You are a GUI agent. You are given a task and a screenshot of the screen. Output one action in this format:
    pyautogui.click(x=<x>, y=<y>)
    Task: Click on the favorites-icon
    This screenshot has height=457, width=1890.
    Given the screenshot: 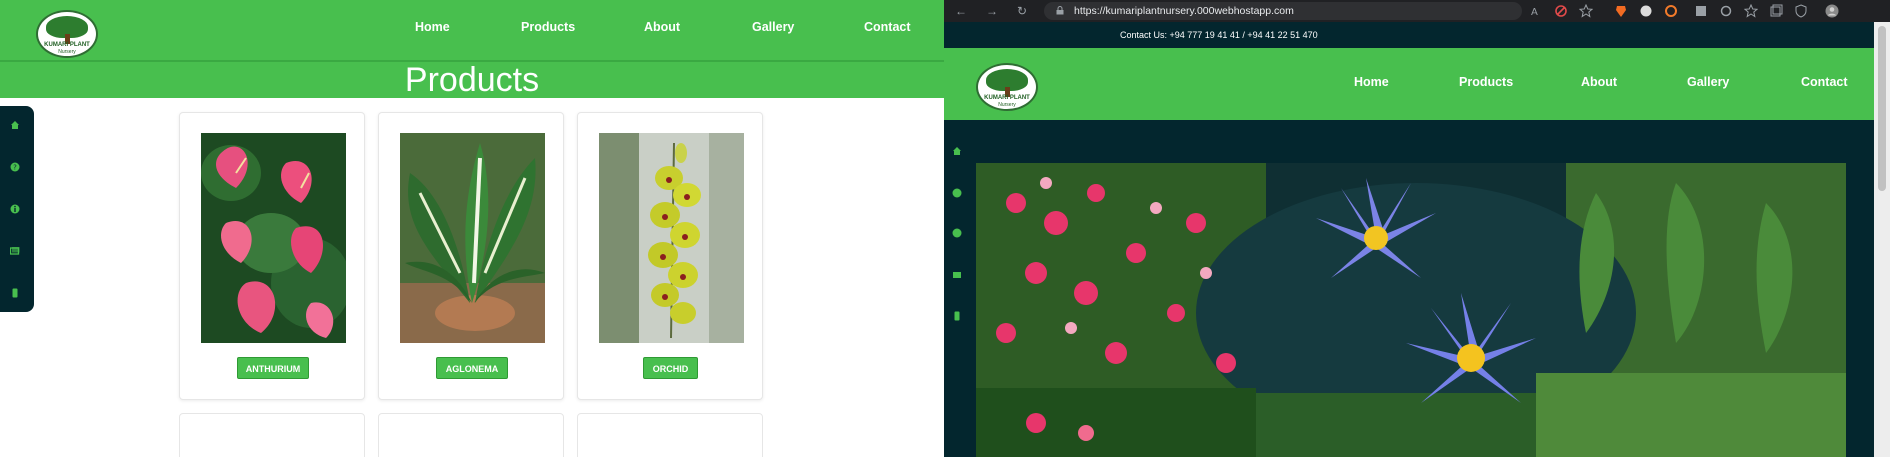 What is the action you would take?
    pyautogui.click(x=1751, y=11)
    